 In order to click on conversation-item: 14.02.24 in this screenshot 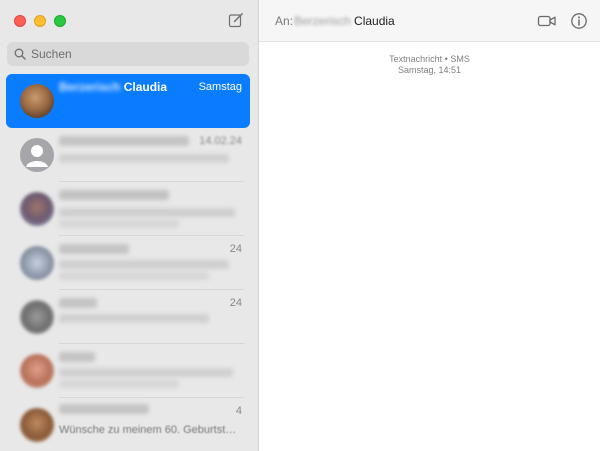, I will do `click(128, 155)`.